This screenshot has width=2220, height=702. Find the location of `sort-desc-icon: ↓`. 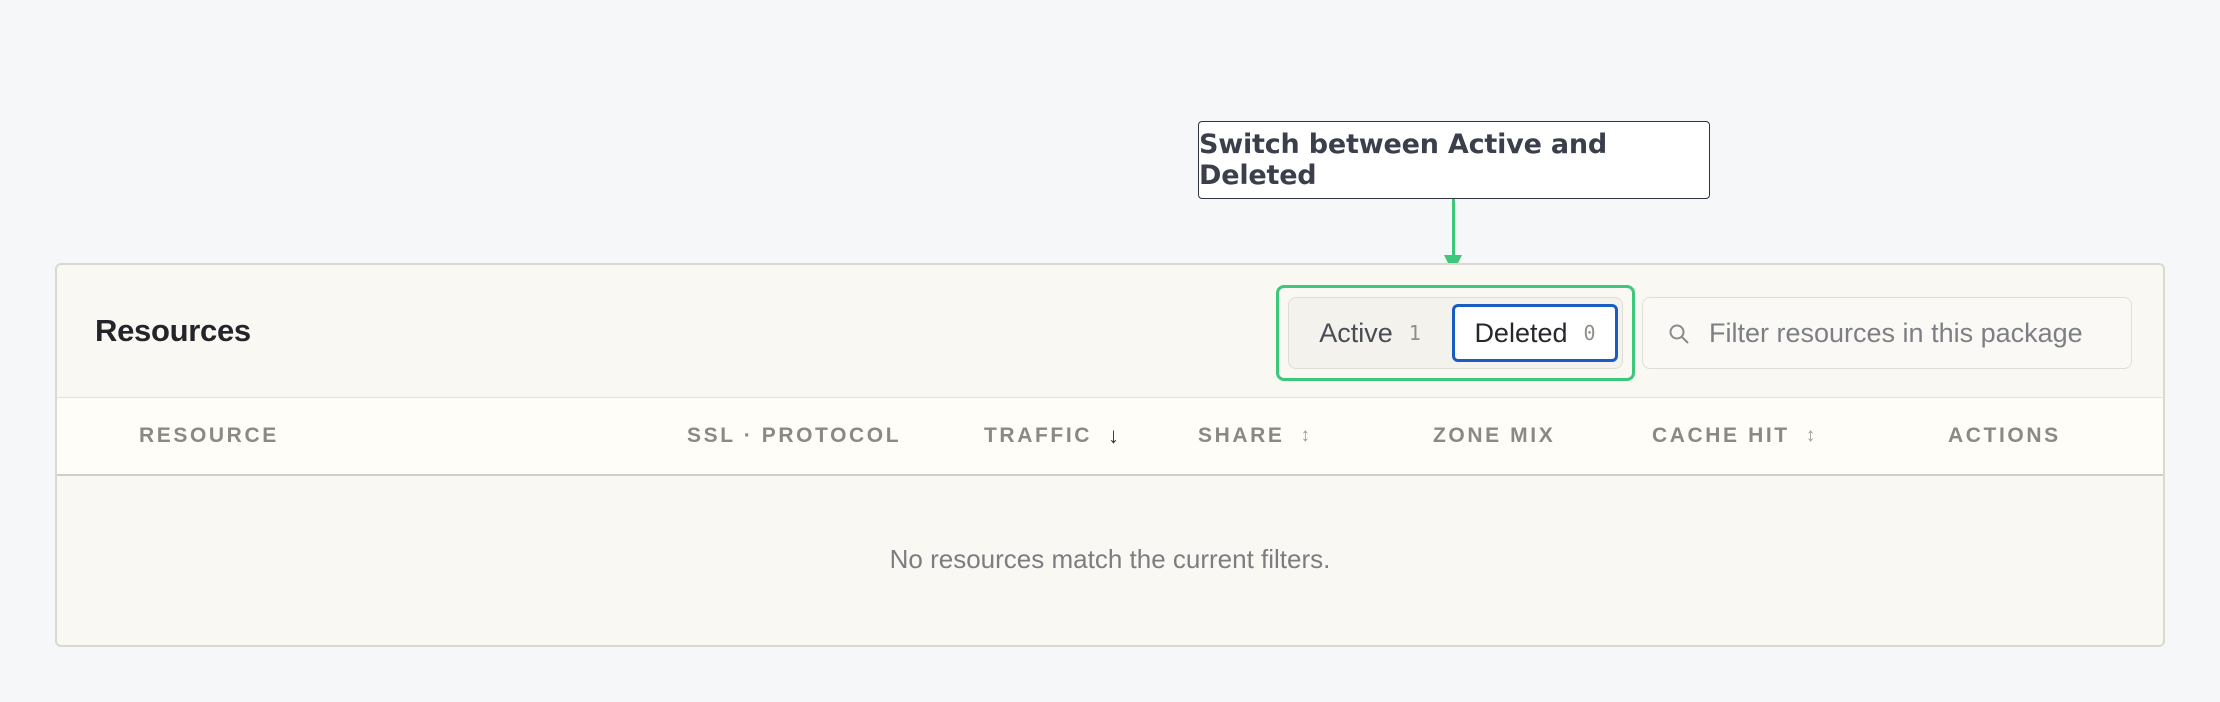

sort-desc-icon: ↓ is located at coordinates (1113, 436).